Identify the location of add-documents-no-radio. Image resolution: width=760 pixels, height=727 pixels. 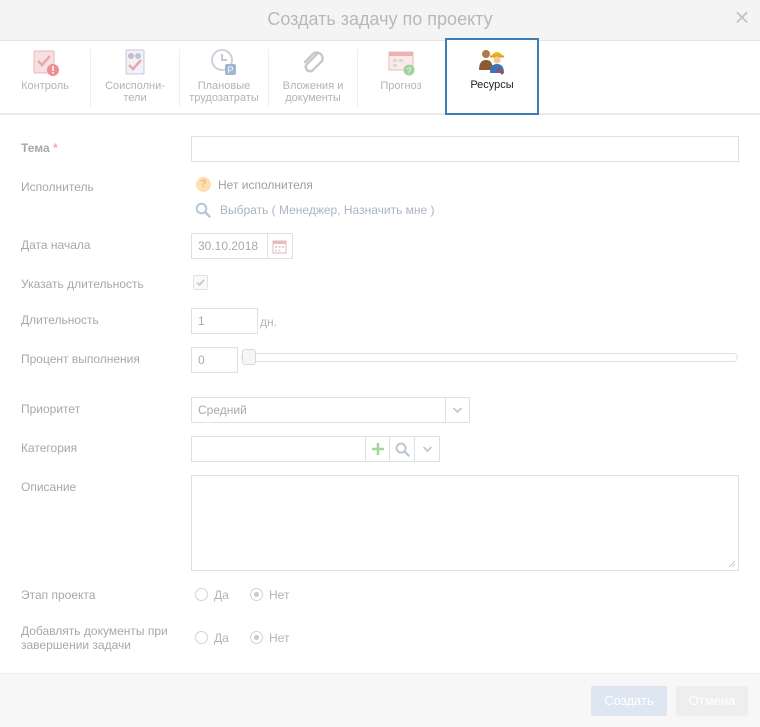
(256, 637).